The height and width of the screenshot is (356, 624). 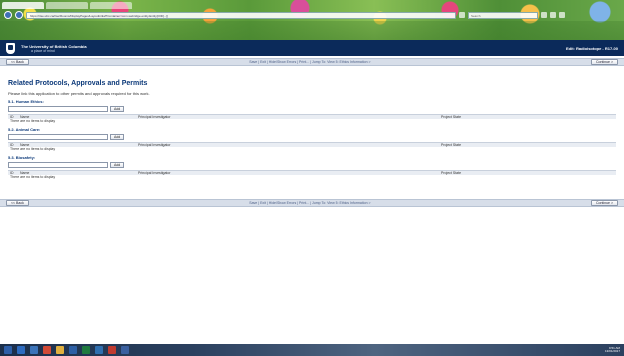 What do you see at coordinates (312, 30) in the screenshot?
I see `favorites-bar` at bounding box center [312, 30].